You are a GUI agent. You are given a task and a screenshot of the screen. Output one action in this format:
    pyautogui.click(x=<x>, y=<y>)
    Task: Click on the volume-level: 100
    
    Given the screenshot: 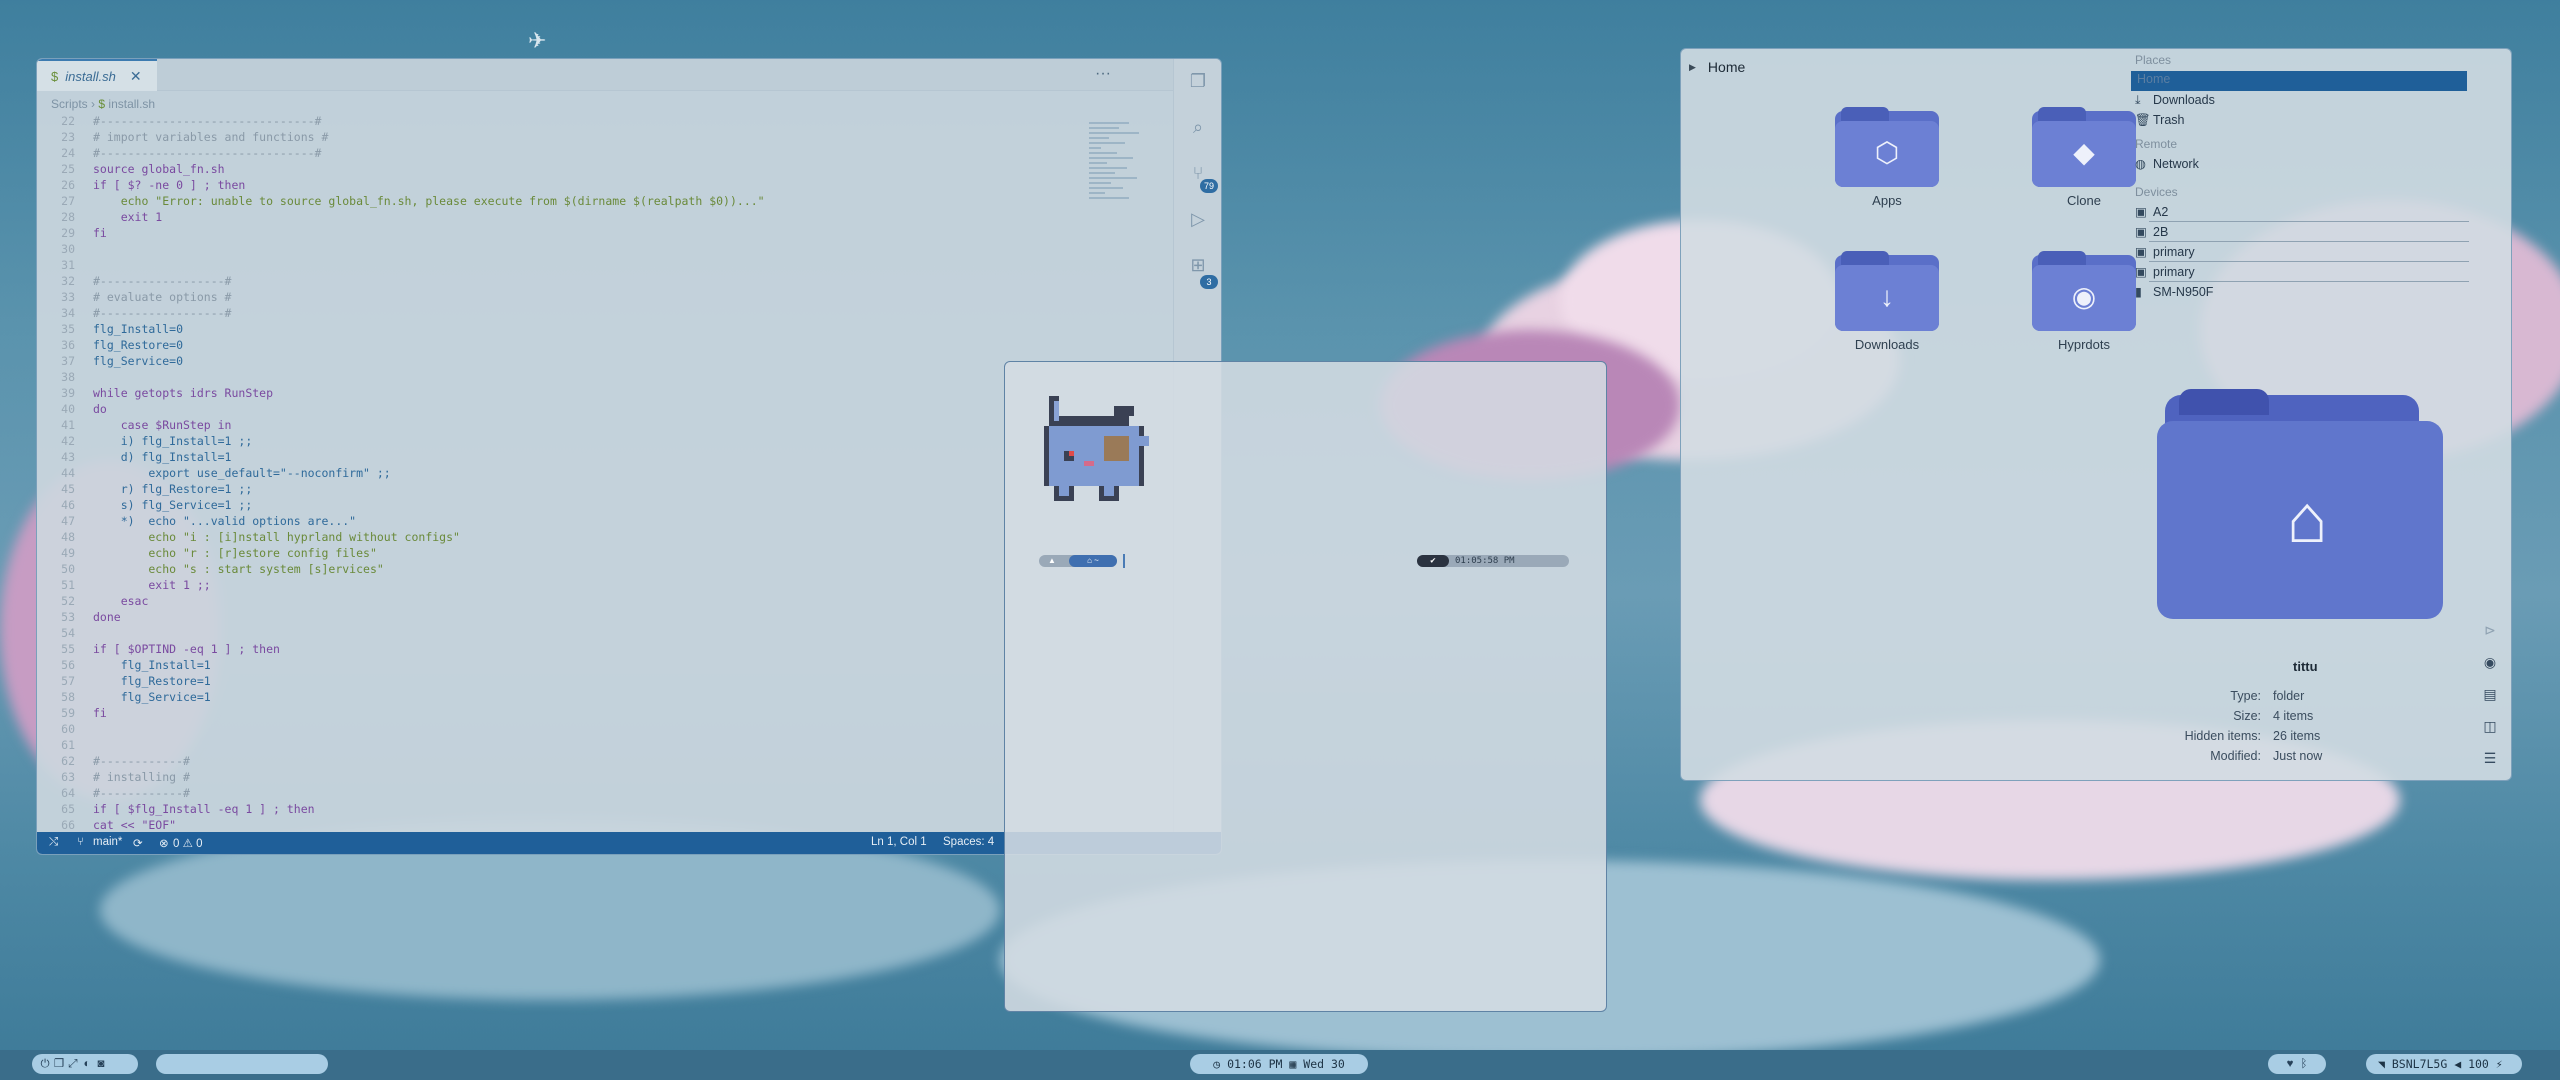 What is the action you would take?
    pyautogui.click(x=2478, y=1064)
    